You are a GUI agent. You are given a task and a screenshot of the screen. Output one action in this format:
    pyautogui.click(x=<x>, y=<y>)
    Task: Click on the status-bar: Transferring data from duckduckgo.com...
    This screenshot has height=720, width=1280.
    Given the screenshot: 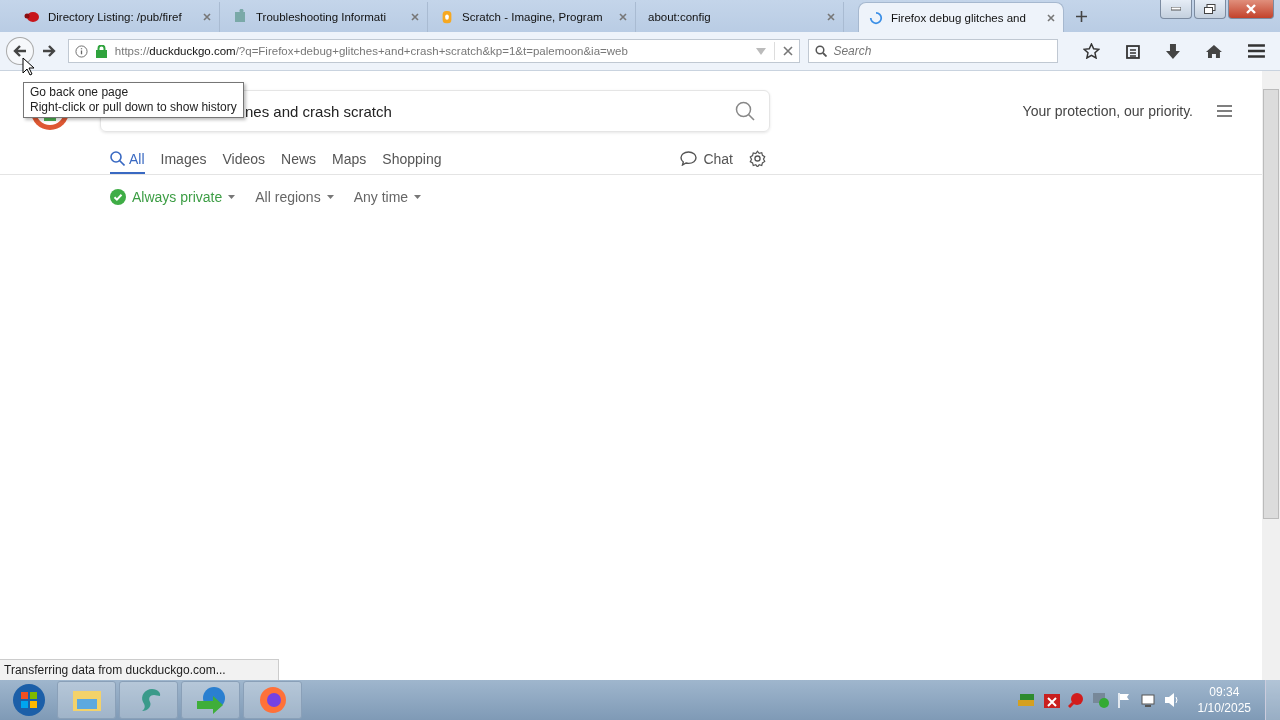 What is the action you would take?
    pyautogui.click(x=139, y=669)
    